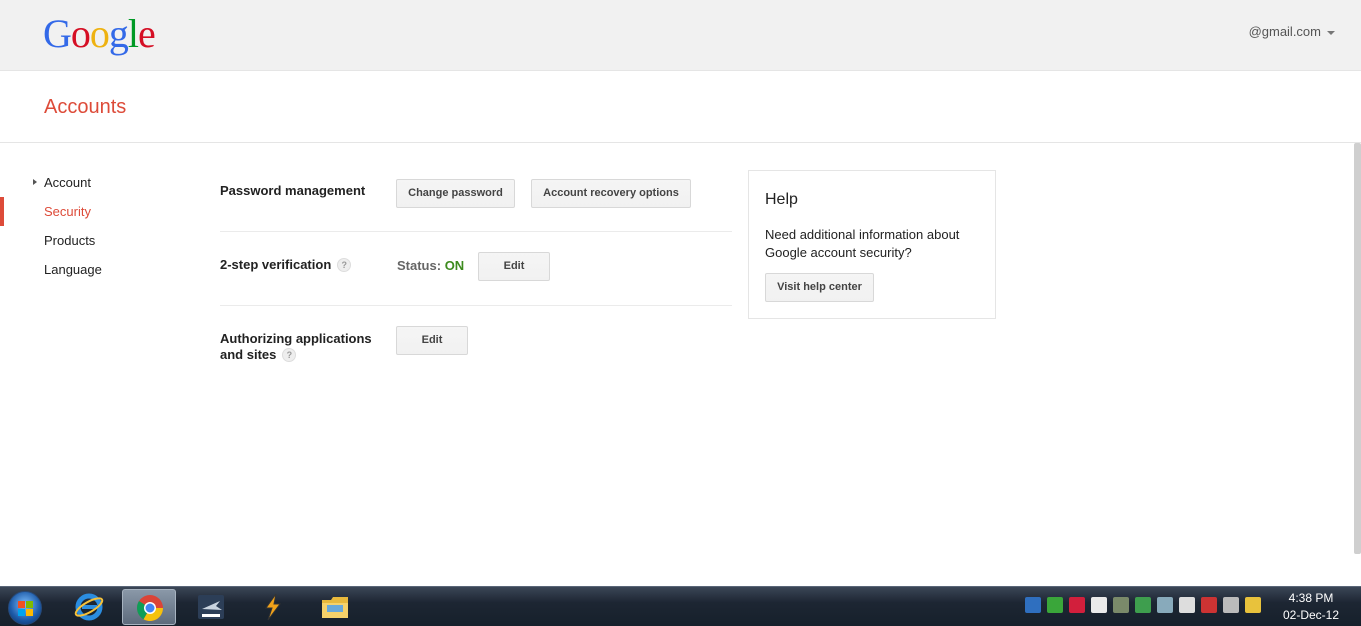  Describe the element at coordinates (100, 240) in the screenshot. I see `sidebar-item-products: Products` at that location.